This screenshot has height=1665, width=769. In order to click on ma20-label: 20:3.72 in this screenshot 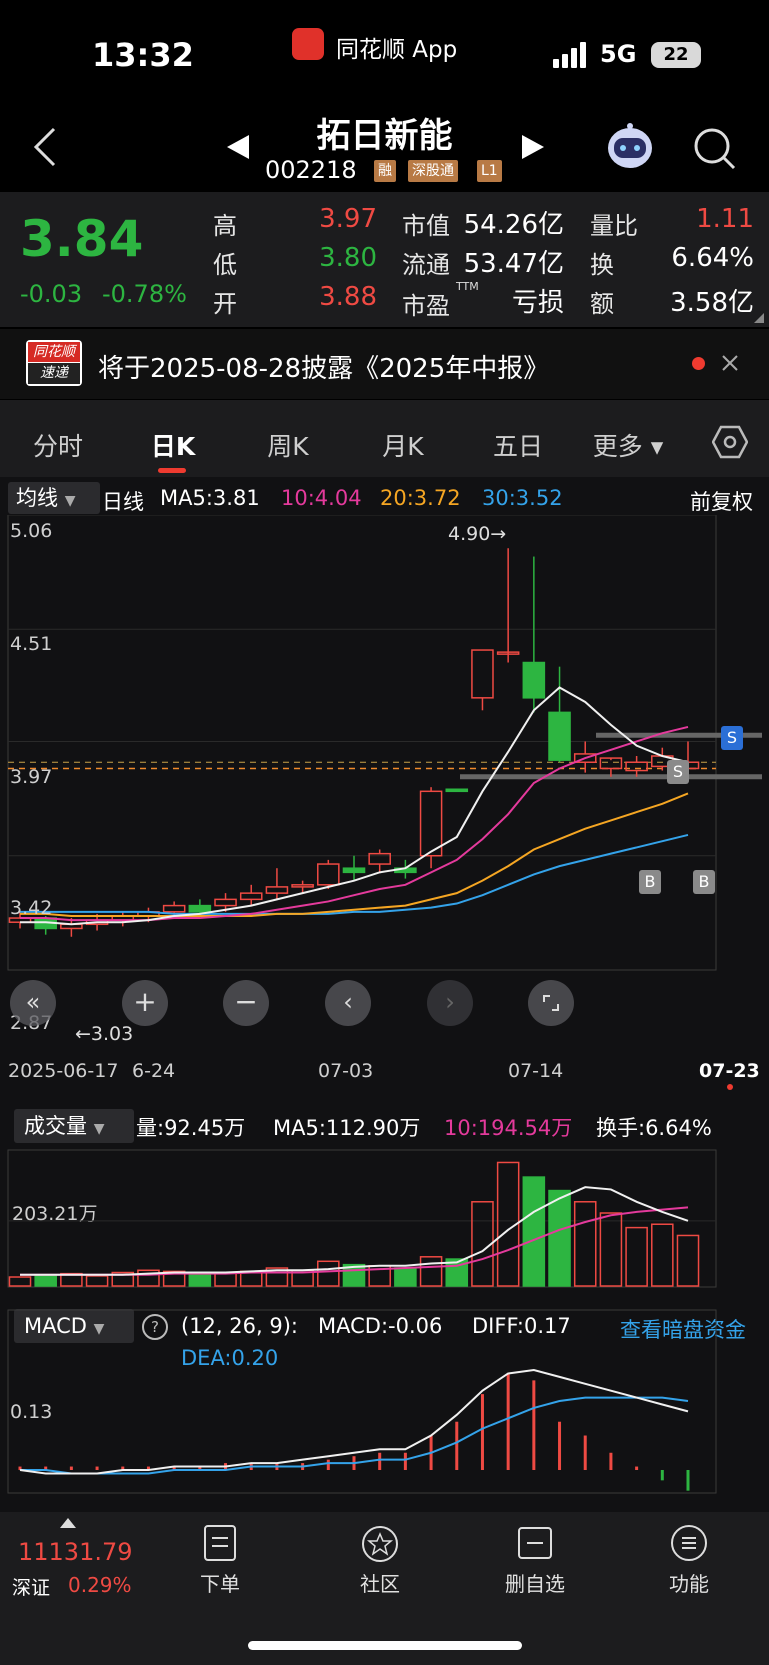, I will do `click(420, 498)`.